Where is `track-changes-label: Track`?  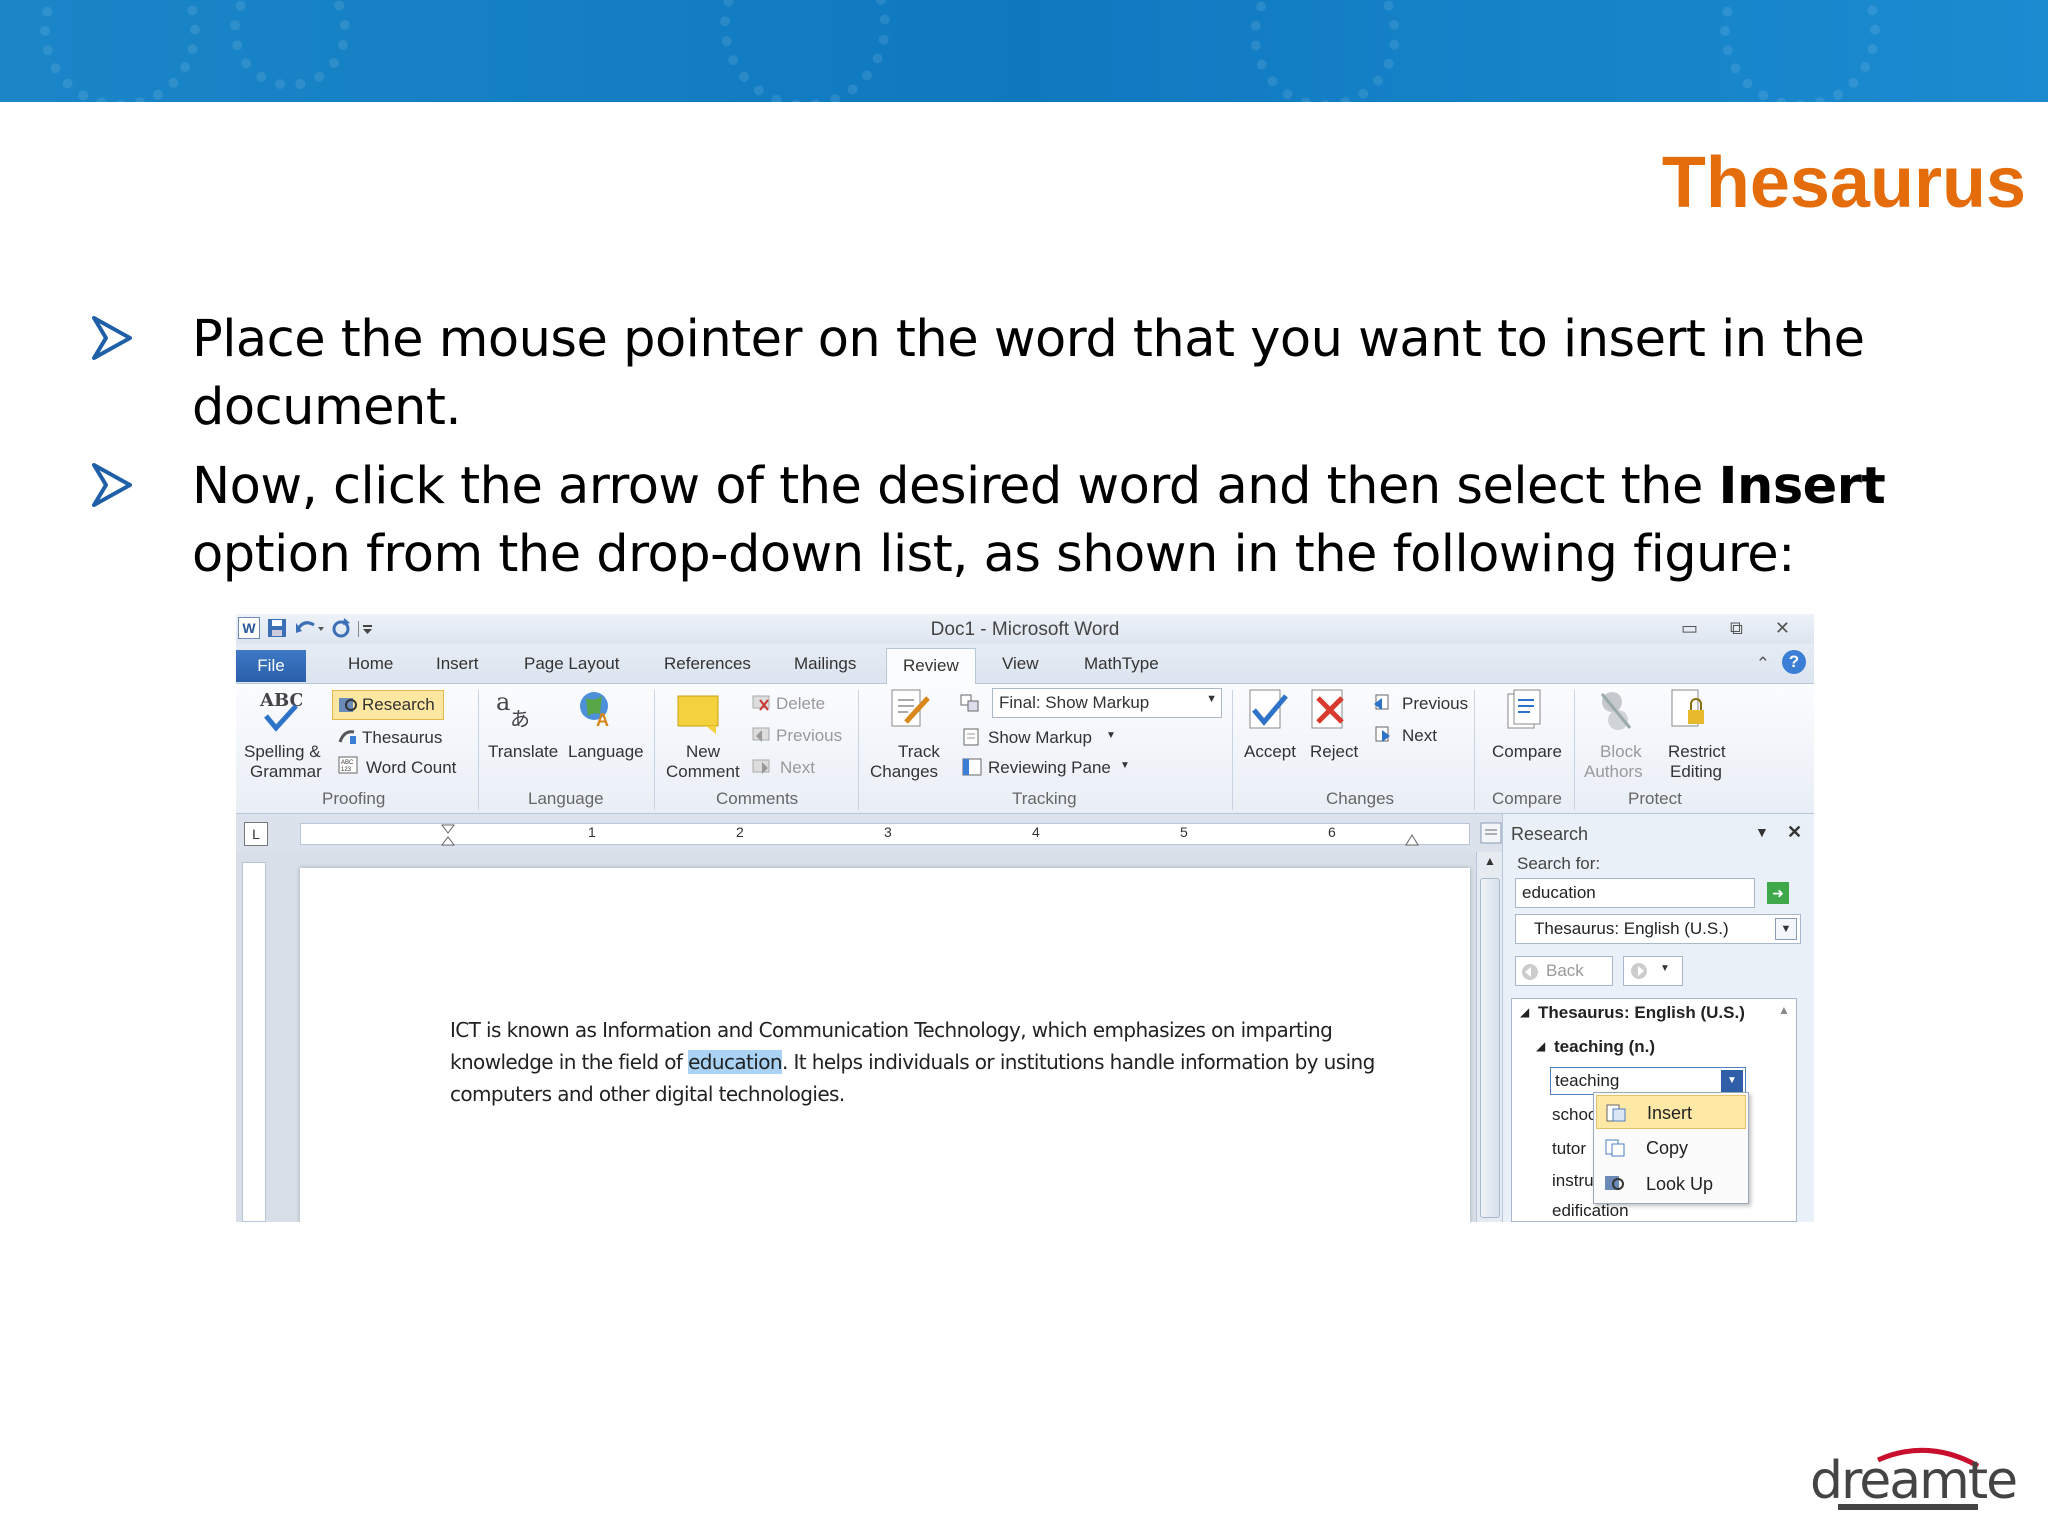 track-changes-label: Track is located at coordinates (919, 752).